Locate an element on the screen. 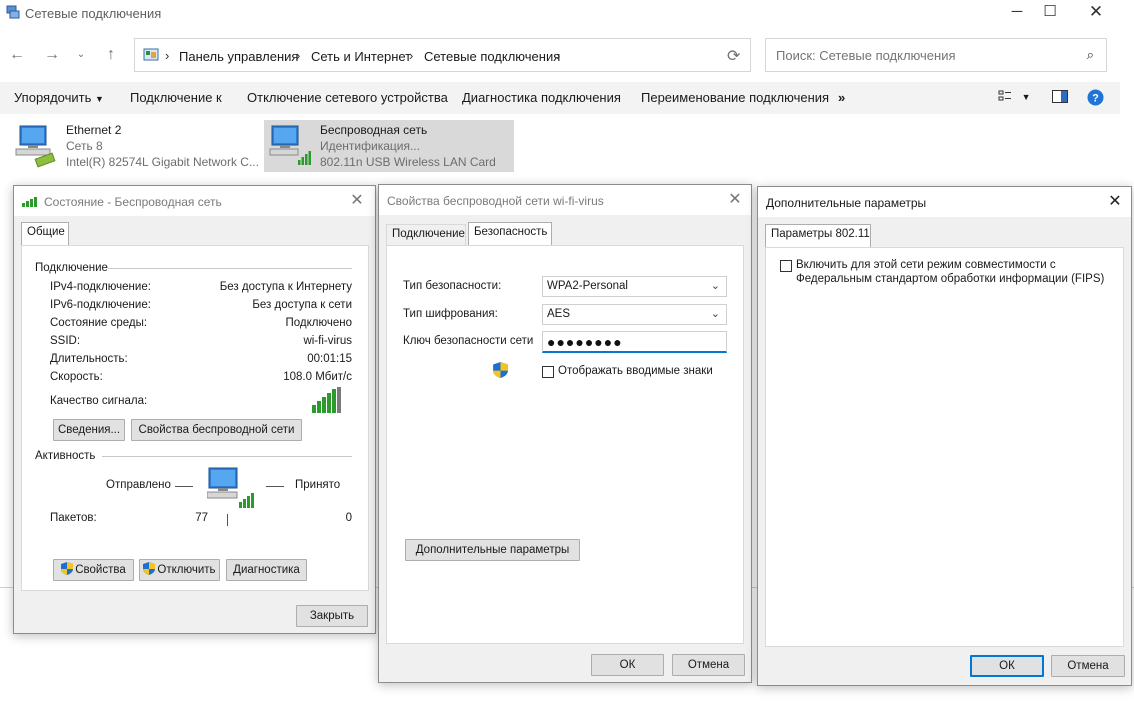 The height and width of the screenshot is (708, 1134). ssid-label: SSID: is located at coordinates (65, 341).